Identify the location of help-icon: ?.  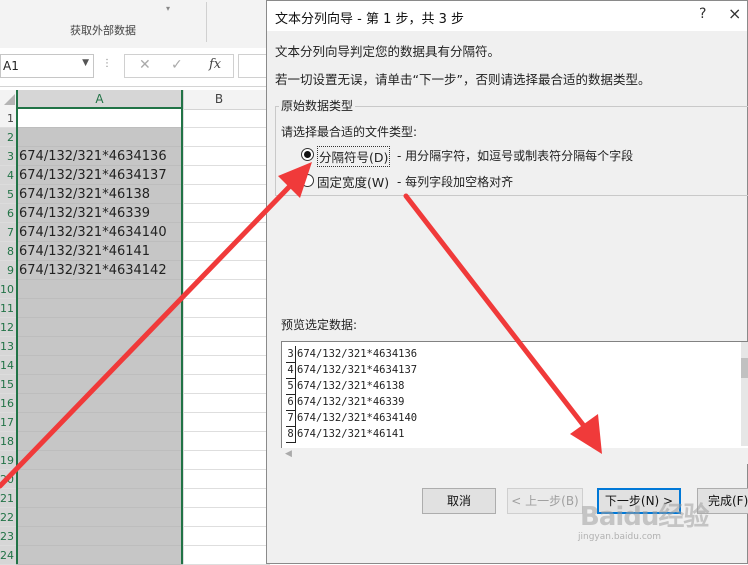
(702, 14).